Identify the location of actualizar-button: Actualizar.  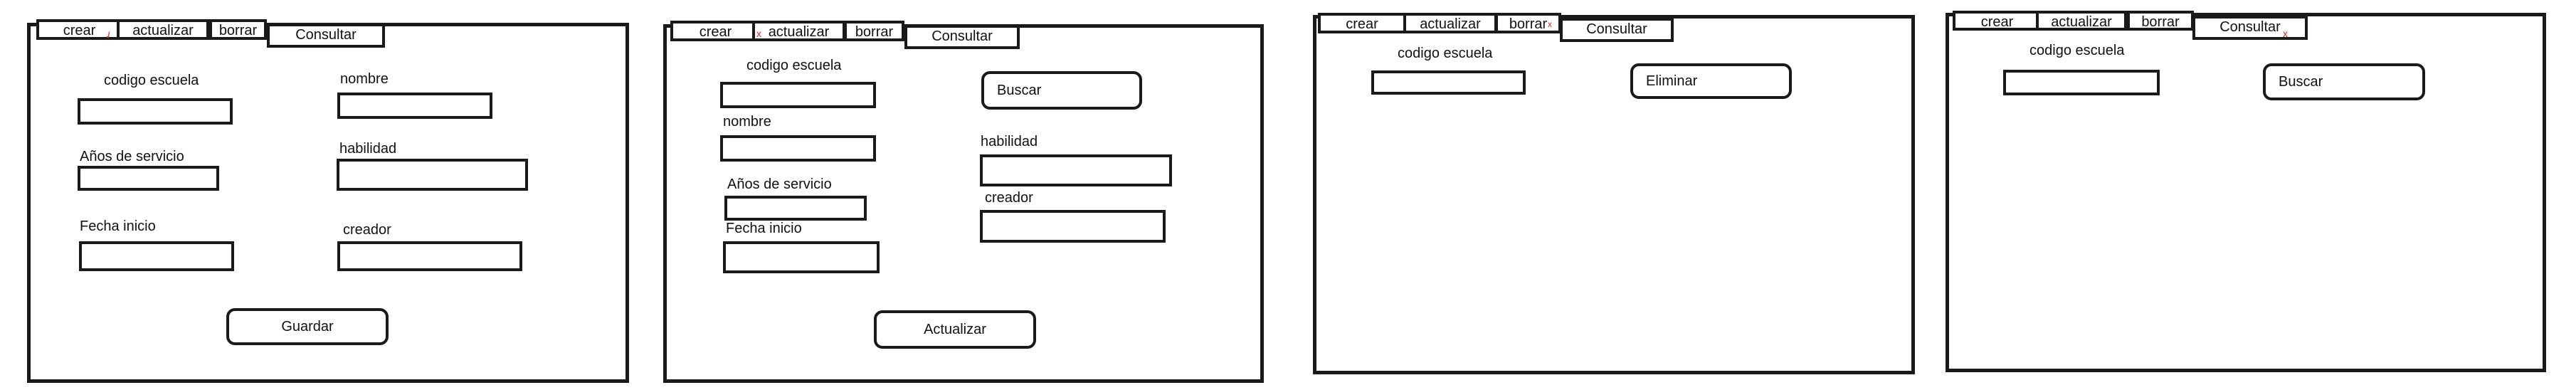
(955, 329).